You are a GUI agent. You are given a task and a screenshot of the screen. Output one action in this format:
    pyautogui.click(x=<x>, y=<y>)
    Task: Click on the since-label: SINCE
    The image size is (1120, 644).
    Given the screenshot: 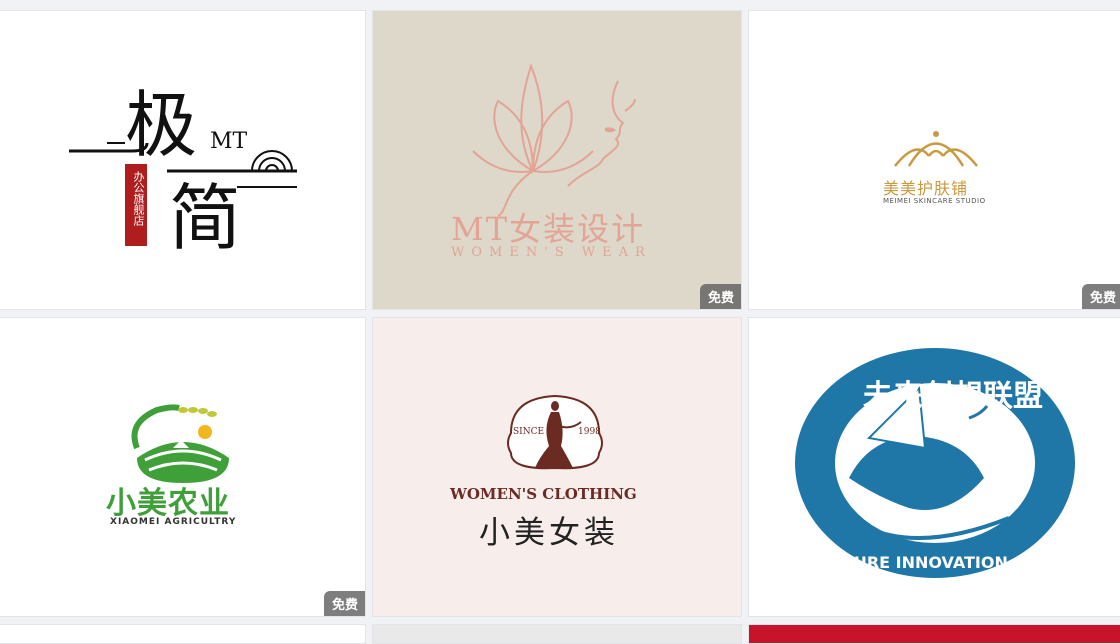 What is the action you would take?
    pyautogui.click(x=529, y=432)
    